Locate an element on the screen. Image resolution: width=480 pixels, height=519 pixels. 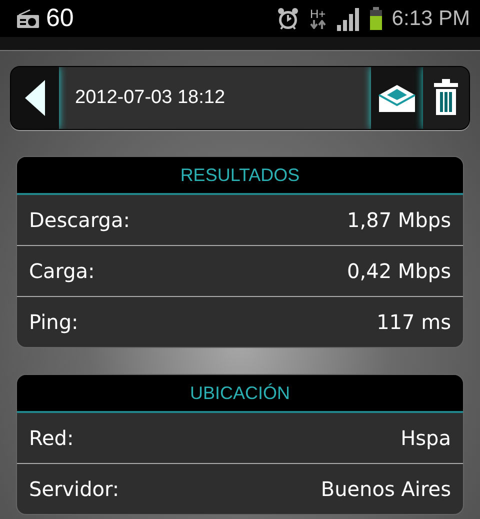
result-date-time: 2012-07-03 18:12 is located at coordinates (215, 98).